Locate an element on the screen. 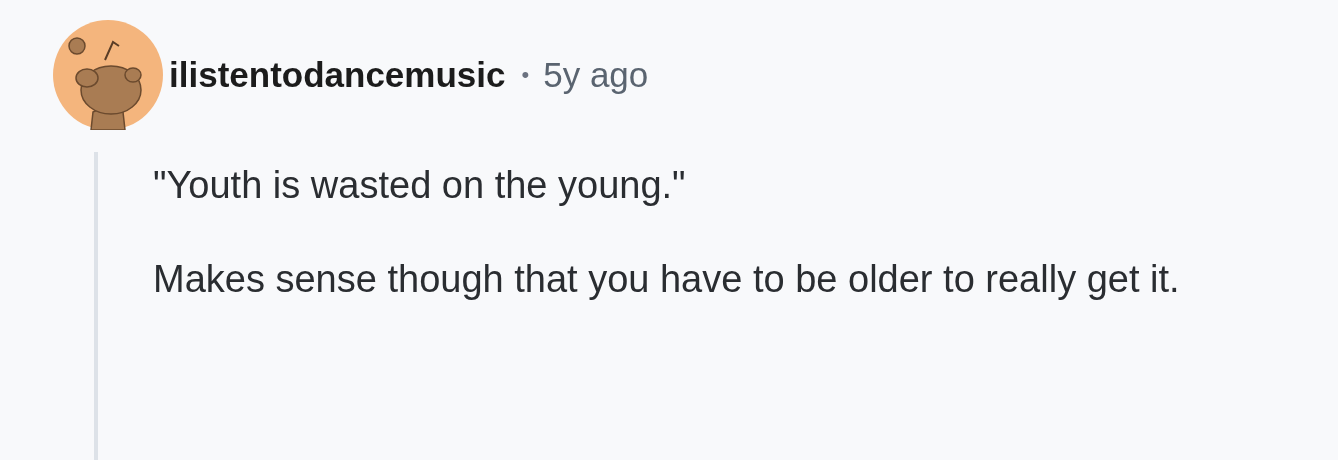  comment-paragraph: Makes sense though that you have to be older to really get it. is located at coordinates (667, 279).